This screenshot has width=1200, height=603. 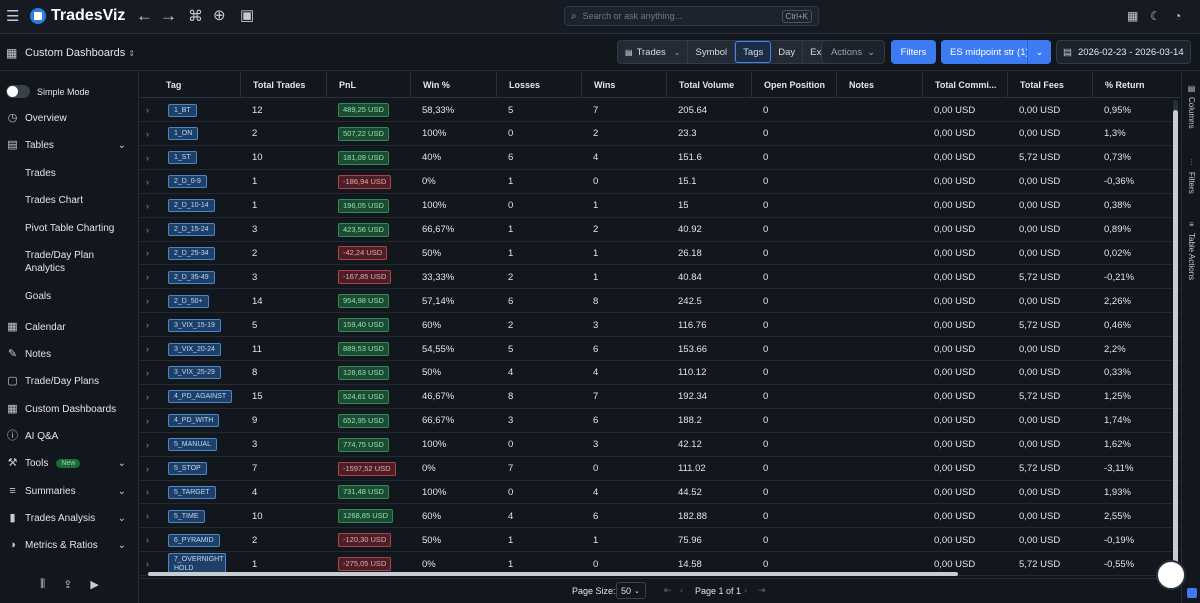 What do you see at coordinates (623, 85) in the screenshot?
I see `col-wins-header: Wins` at bounding box center [623, 85].